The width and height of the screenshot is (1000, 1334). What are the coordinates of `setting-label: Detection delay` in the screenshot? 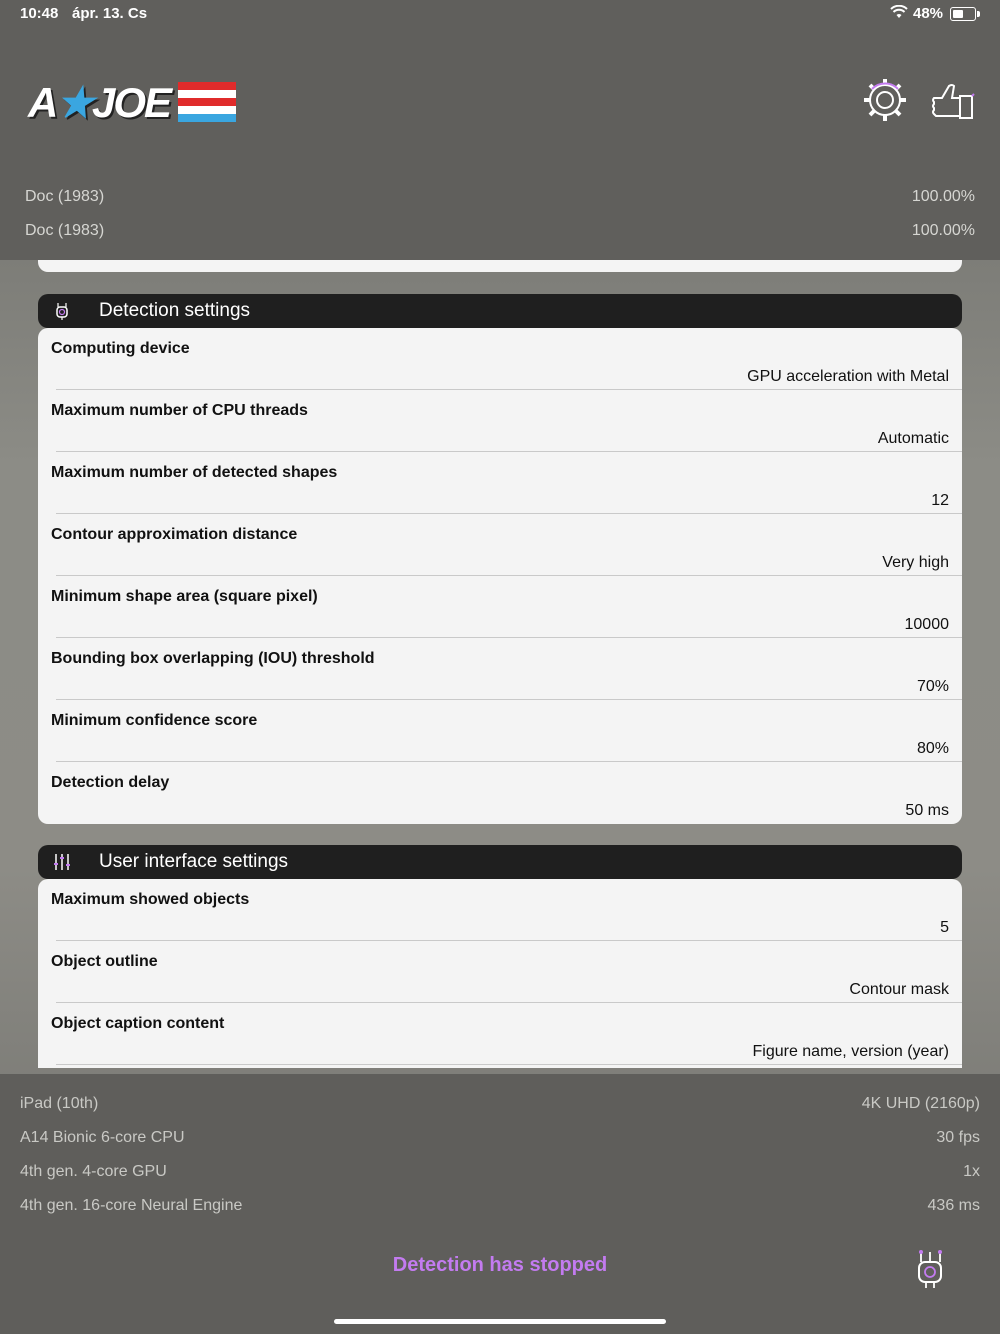 It's located at (110, 782).